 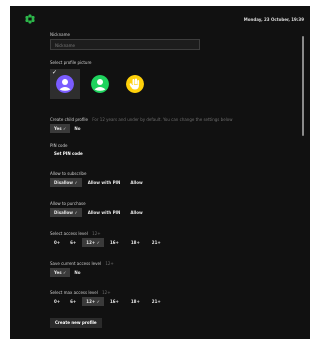 I want to click on child-profile-options: Yes ✓ No, so click(x=67, y=128).